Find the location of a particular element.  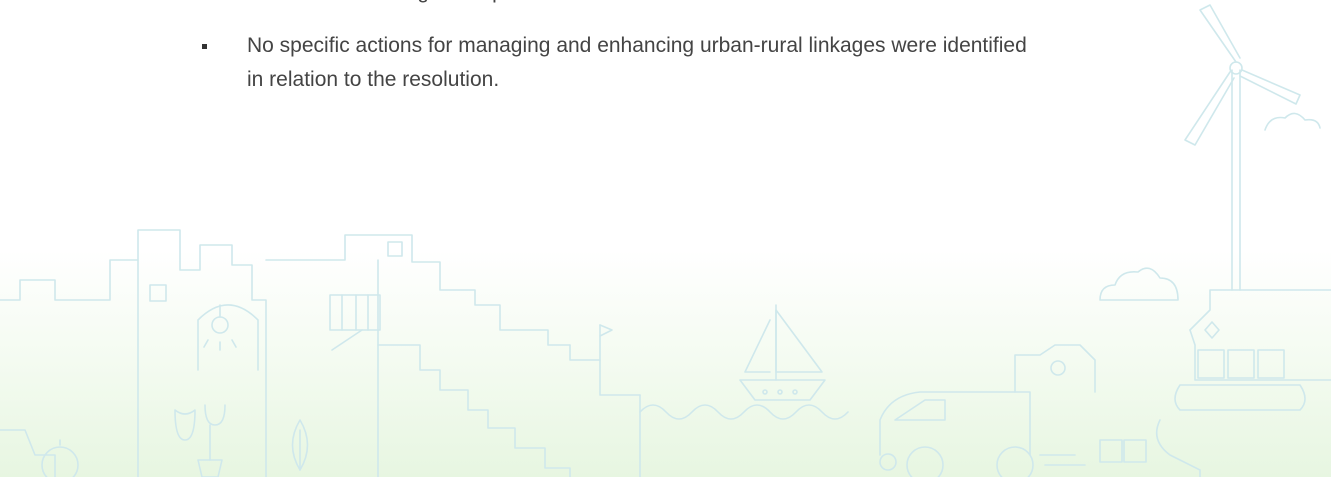

bullet-text-line: in relation to the resolution. is located at coordinates (373, 79).